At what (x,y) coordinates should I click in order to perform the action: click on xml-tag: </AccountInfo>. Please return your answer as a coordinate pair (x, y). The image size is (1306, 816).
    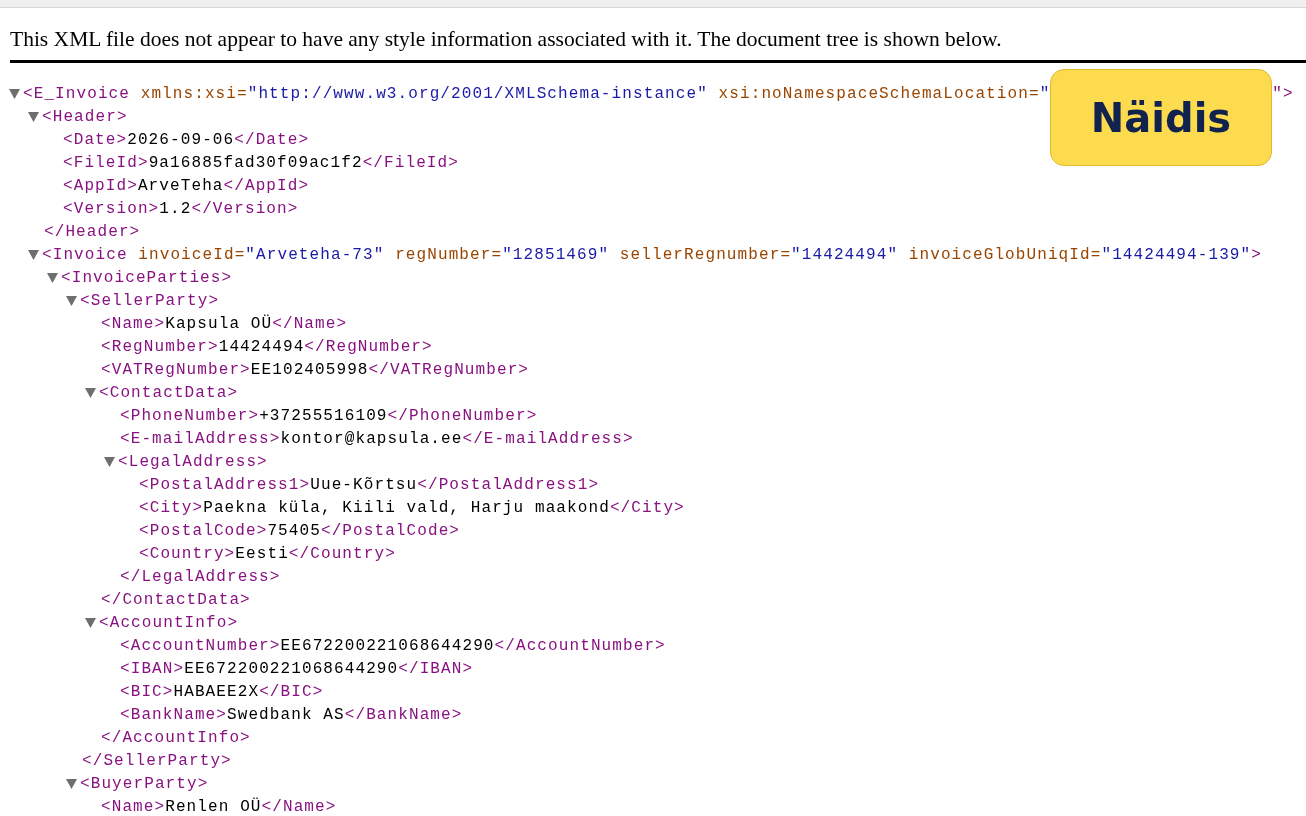
    Looking at the image, I should click on (176, 738).